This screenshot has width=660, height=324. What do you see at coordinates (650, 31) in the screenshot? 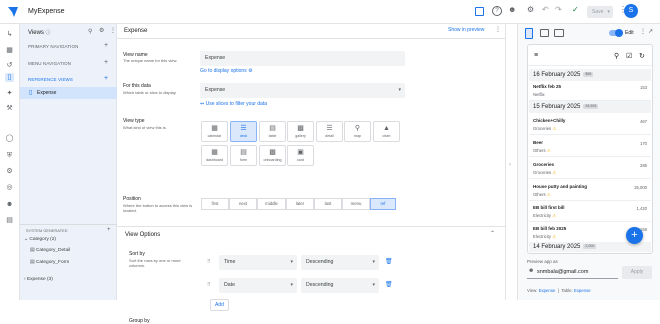
I see `open-external-icon: ↗` at bounding box center [650, 31].